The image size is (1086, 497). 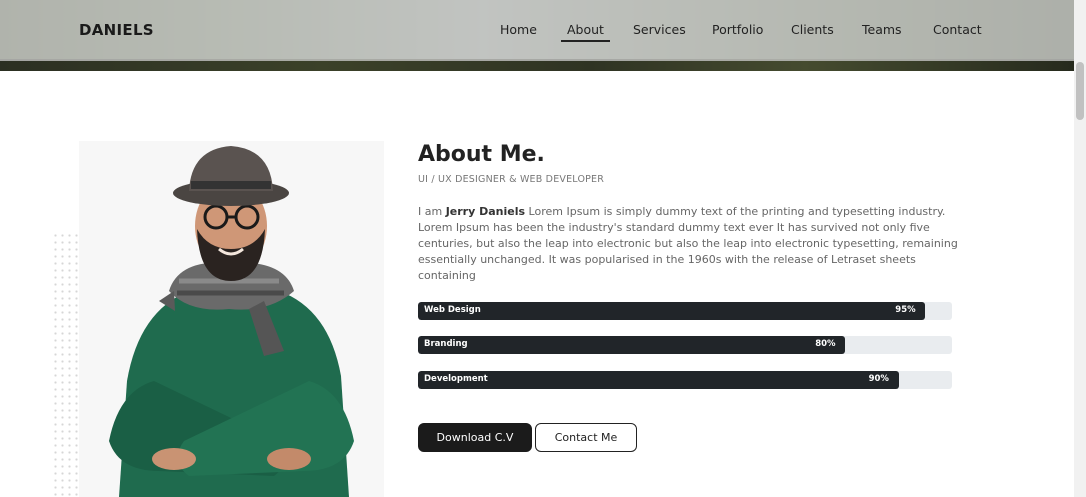 I want to click on about-title: About Me., so click(x=481, y=154).